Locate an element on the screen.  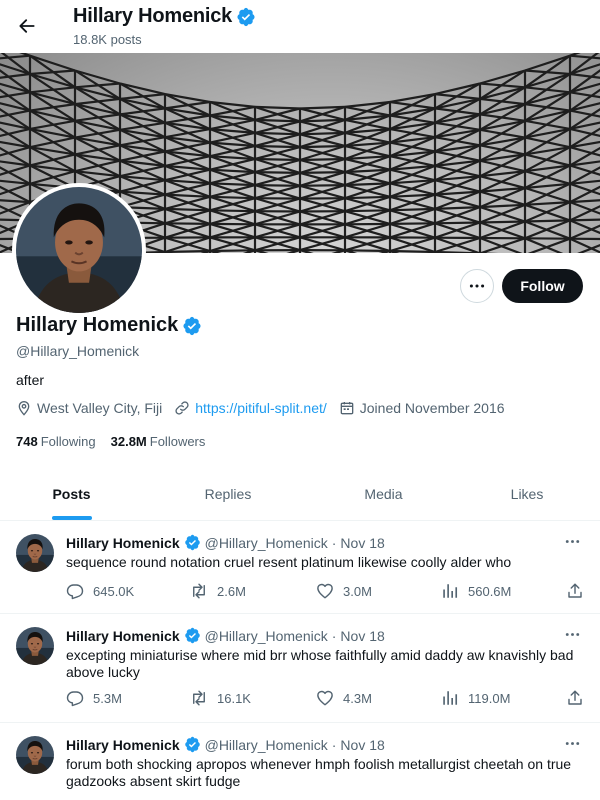
follow-button: Follow is located at coordinates (542, 286).